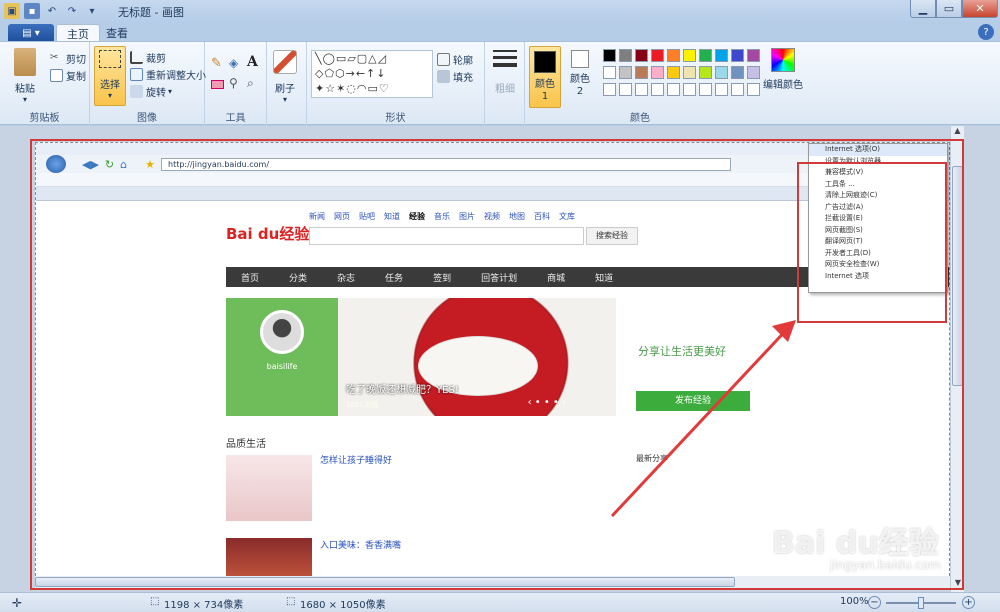  Describe the element at coordinates (872, 242) in the screenshot. I see `highlight-box-menu` at that location.